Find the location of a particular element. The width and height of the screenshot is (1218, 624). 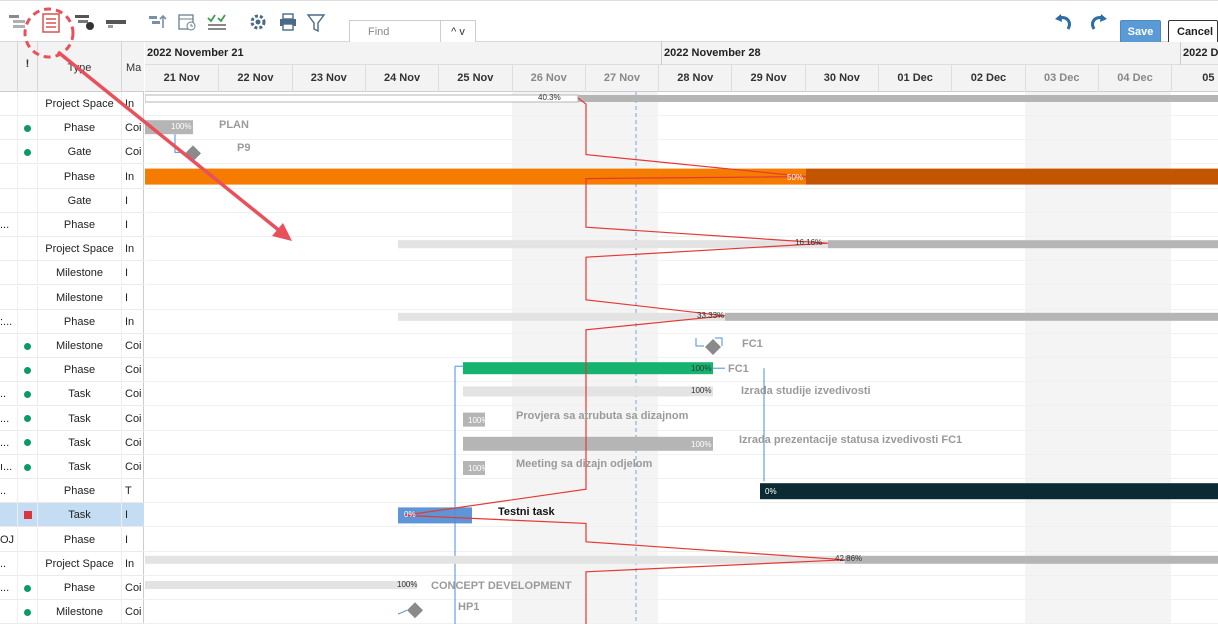

find-input is located at coordinates (395, 32).